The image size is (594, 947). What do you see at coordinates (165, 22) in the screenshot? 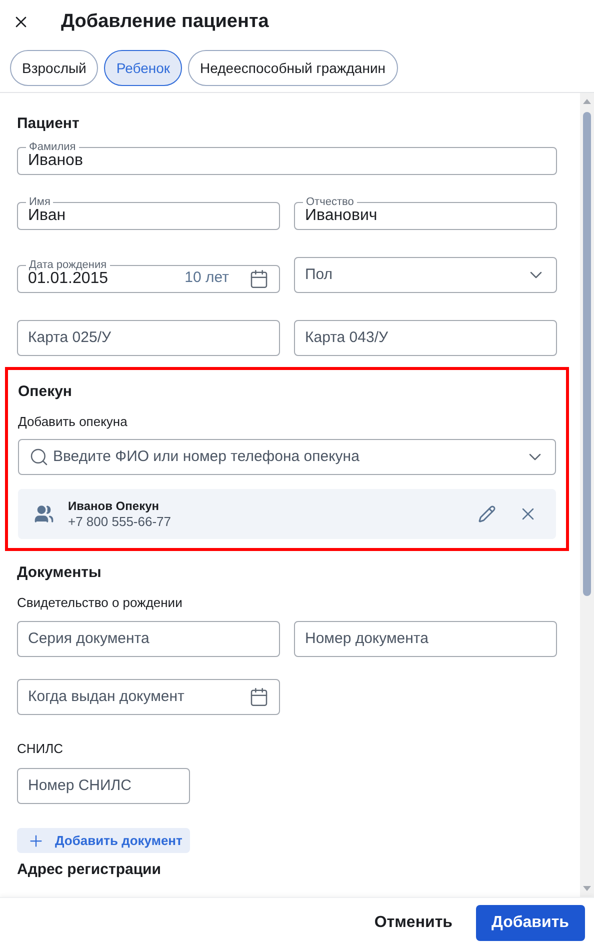
I see `window-title: Добавление пациента` at bounding box center [165, 22].